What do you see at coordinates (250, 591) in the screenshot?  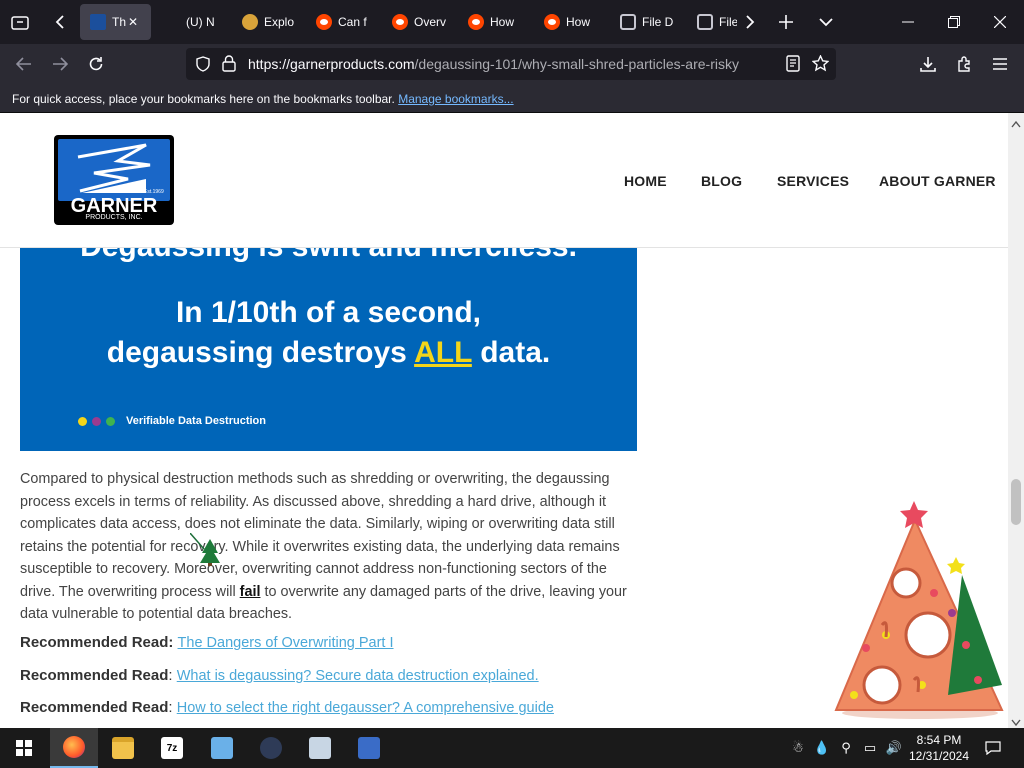 I see `fail-emphasis: fail` at bounding box center [250, 591].